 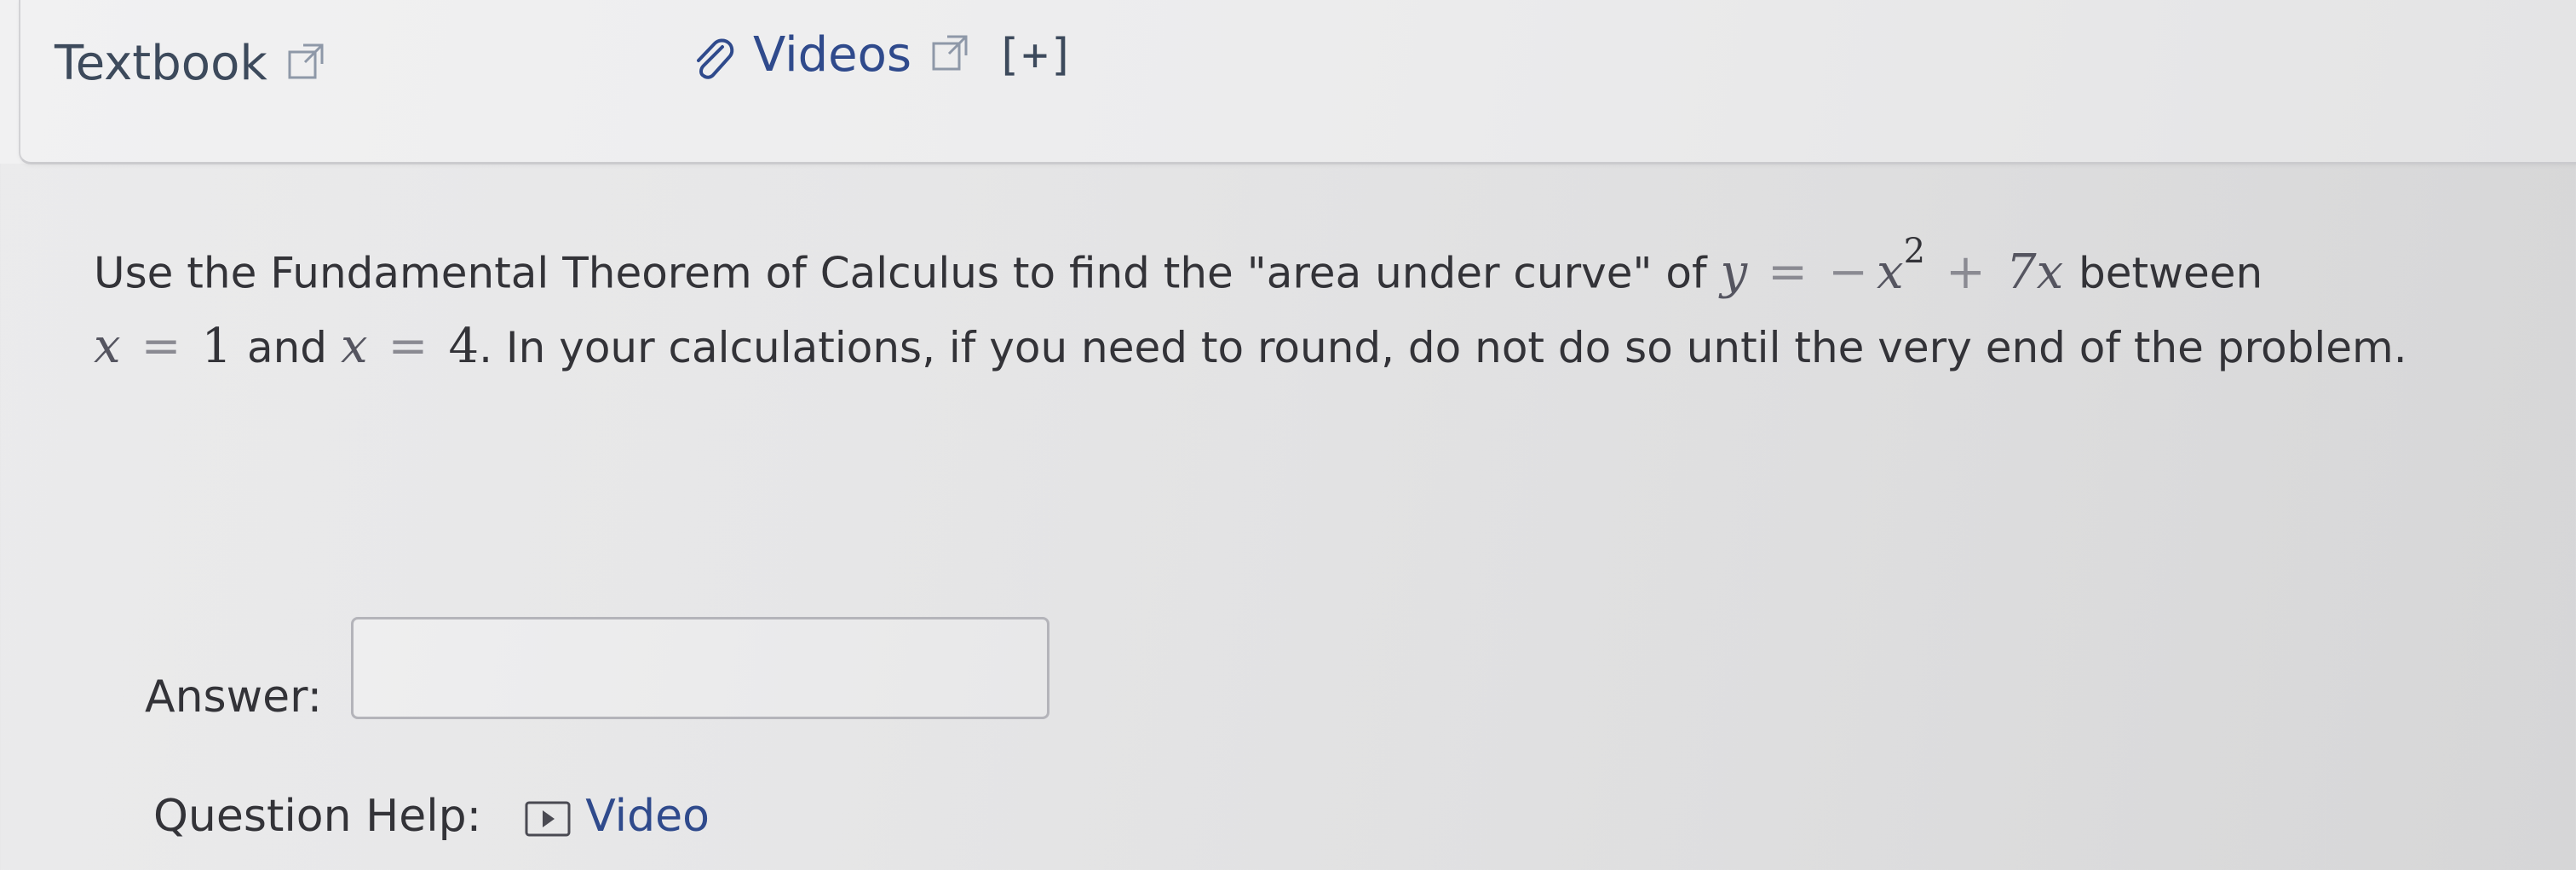 I want to click on bound2-var: x, so click(x=354, y=346).